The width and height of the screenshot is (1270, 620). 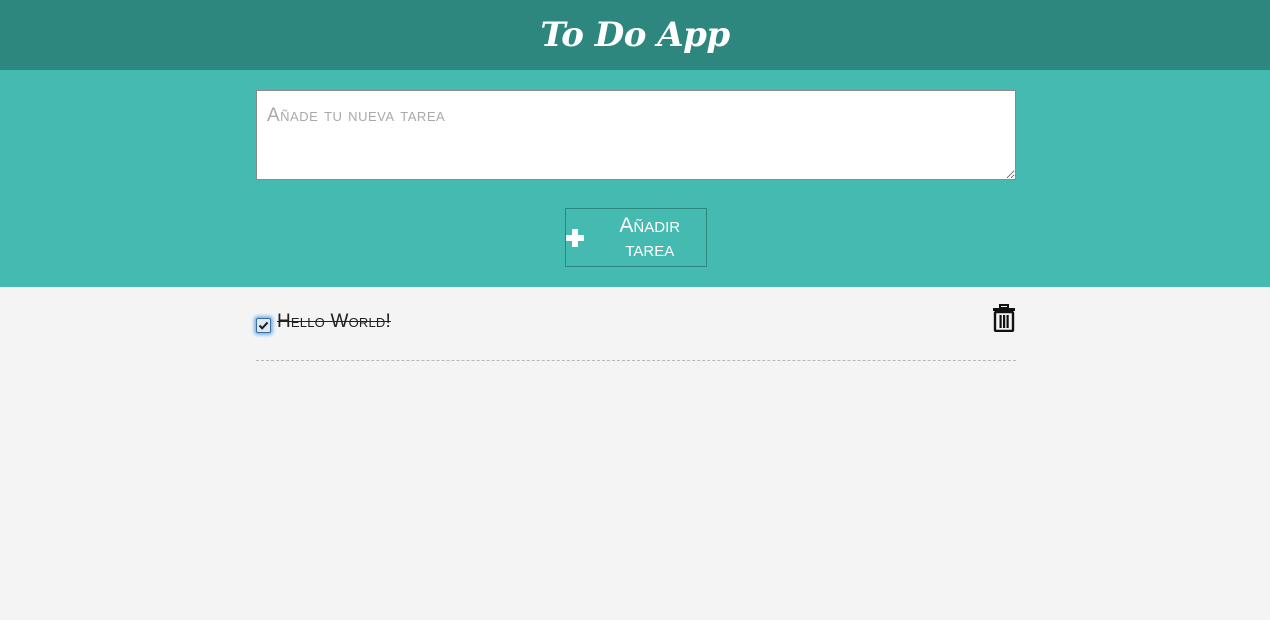 I want to click on task-complete-checkbox, so click(x=263, y=325).